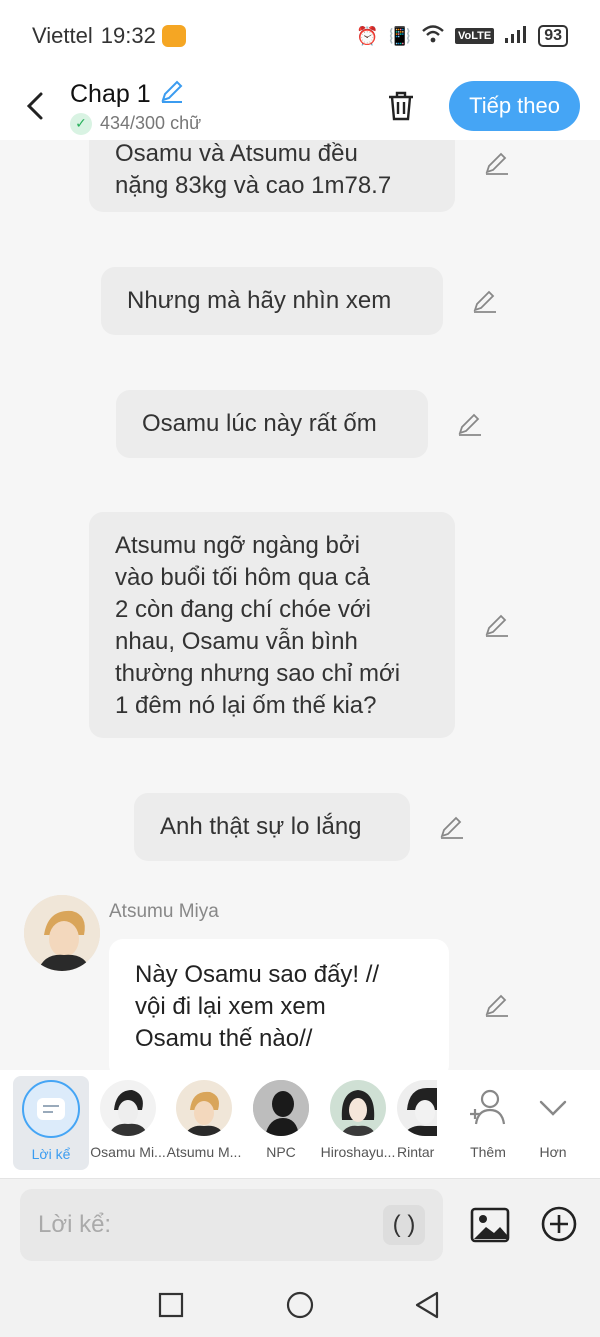  I want to click on trash-icon, so click(401, 106).